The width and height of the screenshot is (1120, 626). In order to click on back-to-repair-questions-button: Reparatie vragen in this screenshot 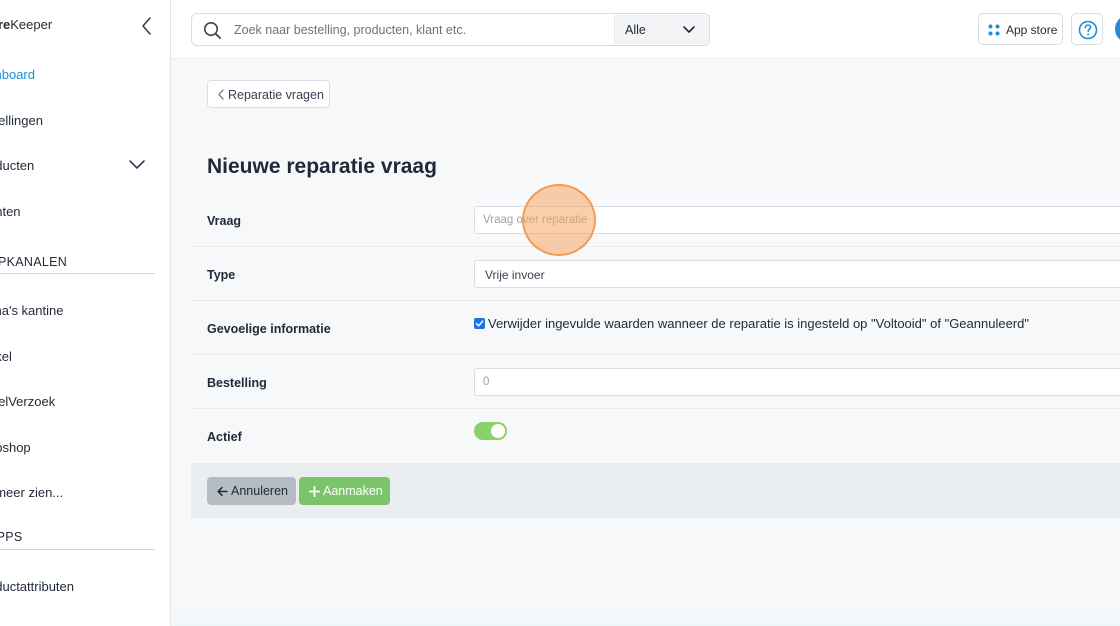, I will do `click(268, 94)`.